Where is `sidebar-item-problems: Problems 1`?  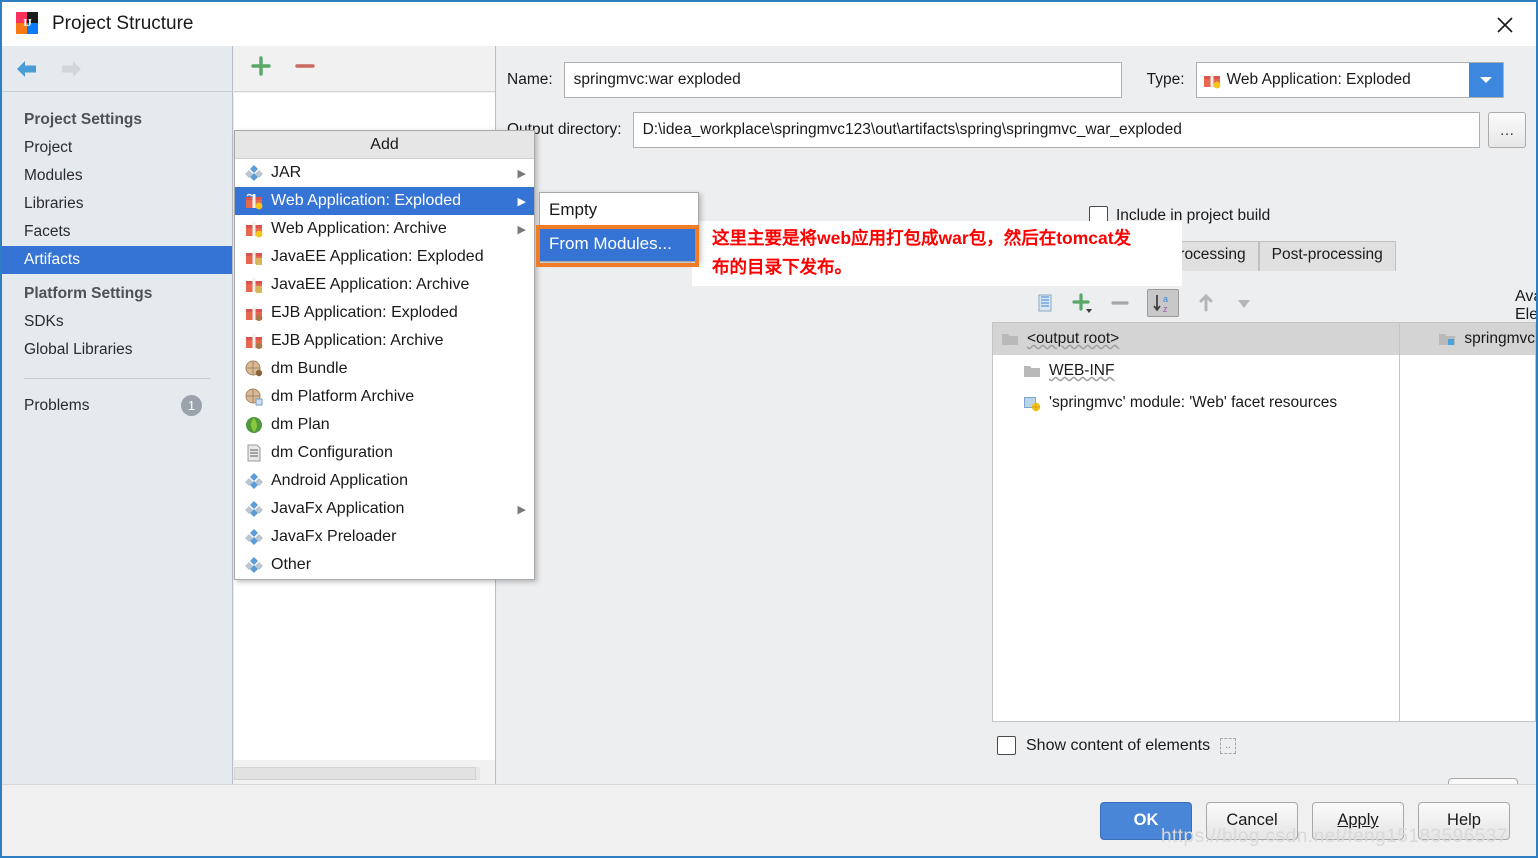
sidebar-item-problems: Problems 1 is located at coordinates (117, 397).